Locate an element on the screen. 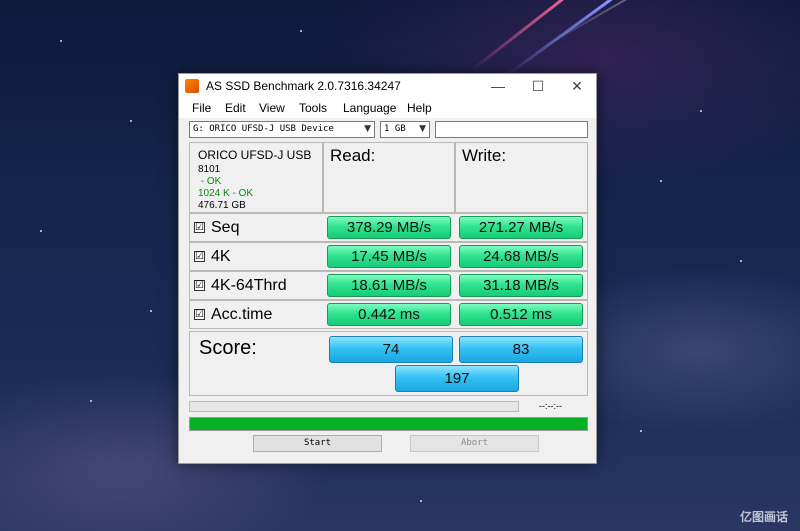 The width and height of the screenshot is (800, 531). drive-select: G: ORICO UFSD-J USB Device ▼ is located at coordinates (282, 129).